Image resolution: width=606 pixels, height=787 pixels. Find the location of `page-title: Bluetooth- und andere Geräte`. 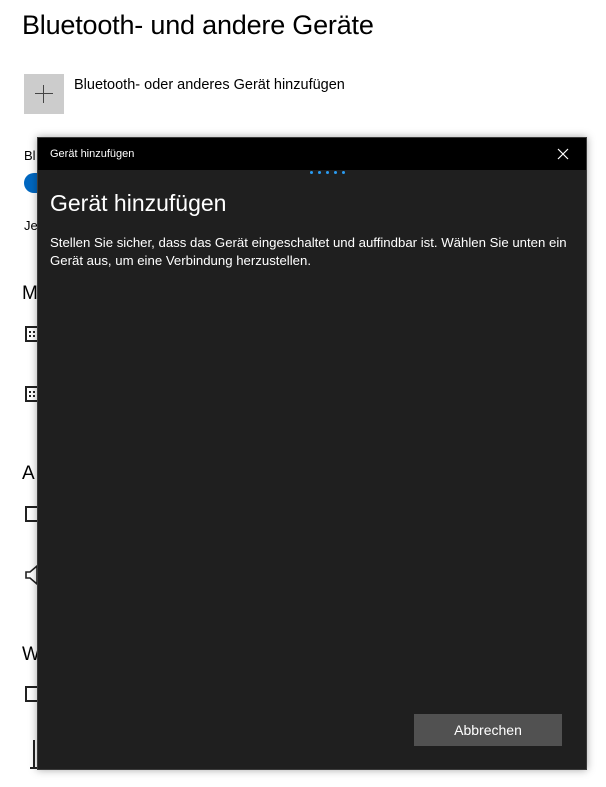

page-title: Bluetooth- und andere Geräte is located at coordinates (198, 25).